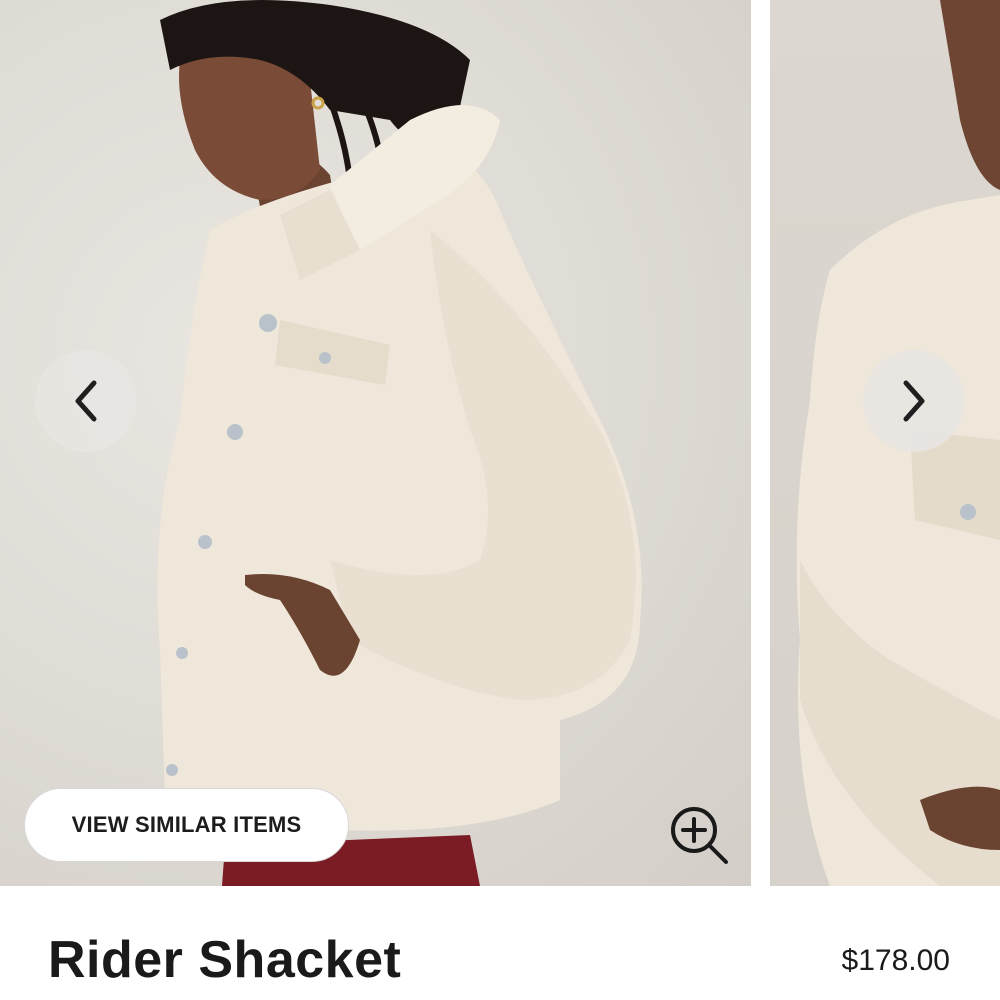 The height and width of the screenshot is (1000, 1000). What do you see at coordinates (895, 960) in the screenshot?
I see `product-price: $178.00` at bounding box center [895, 960].